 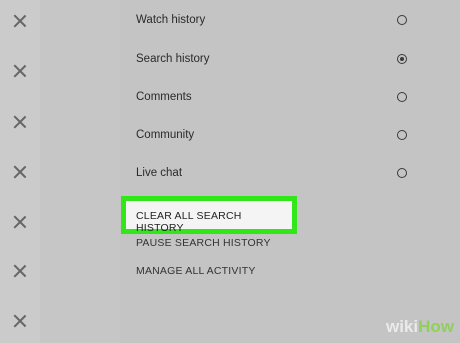 I want to click on option-community-label: Community, so click(x=165, y=135).